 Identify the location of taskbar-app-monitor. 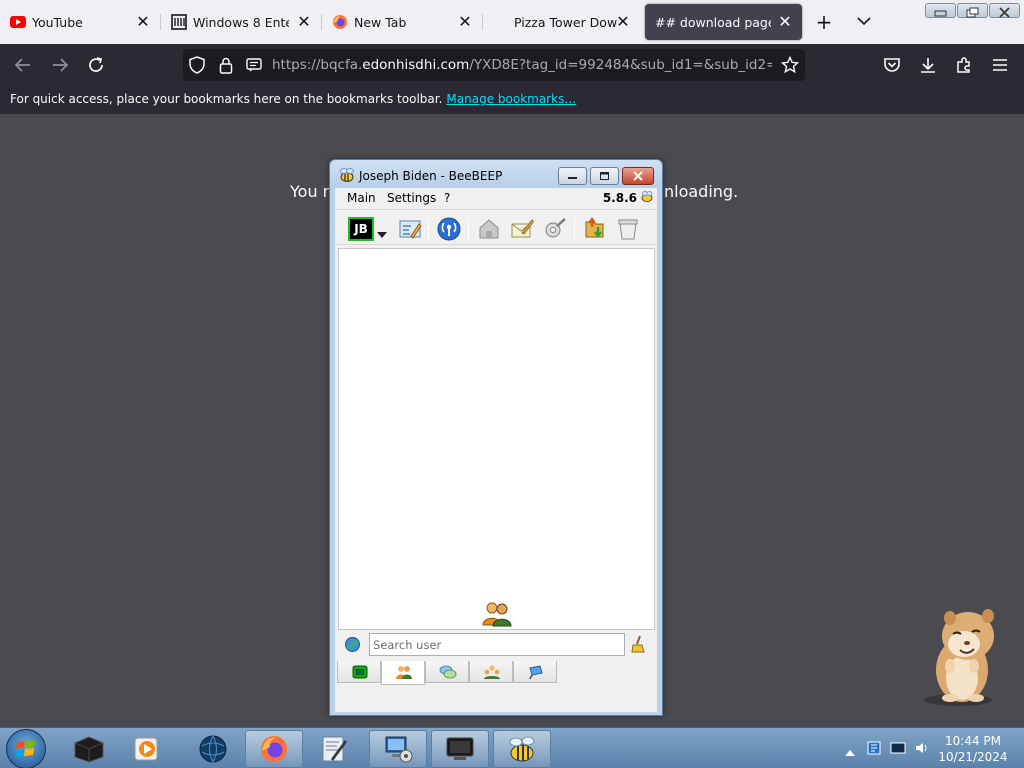
(460, 749).